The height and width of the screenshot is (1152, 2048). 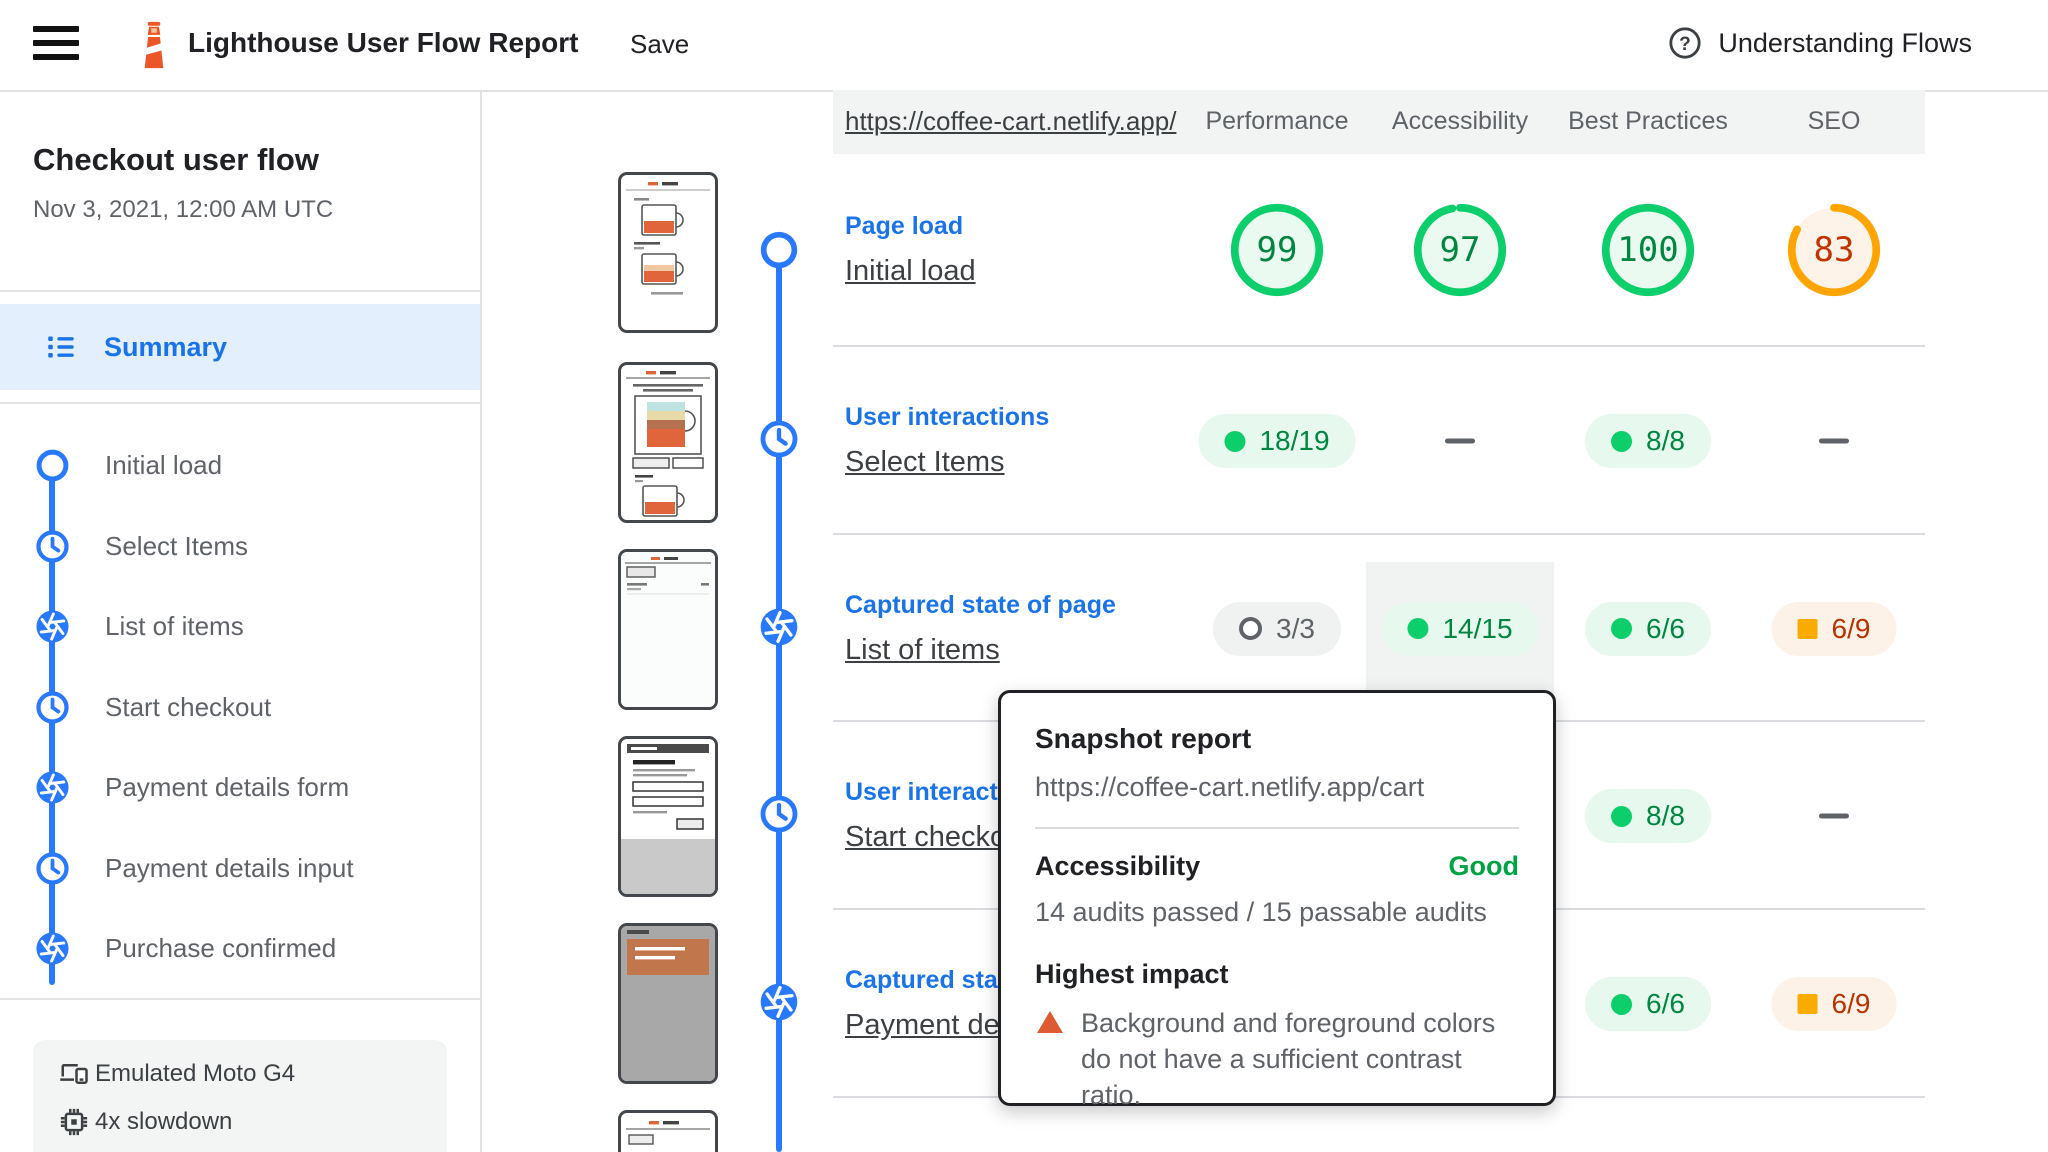 I want to click on sidebar-step-list-of-items: List of items, so click(x=235, y=626).